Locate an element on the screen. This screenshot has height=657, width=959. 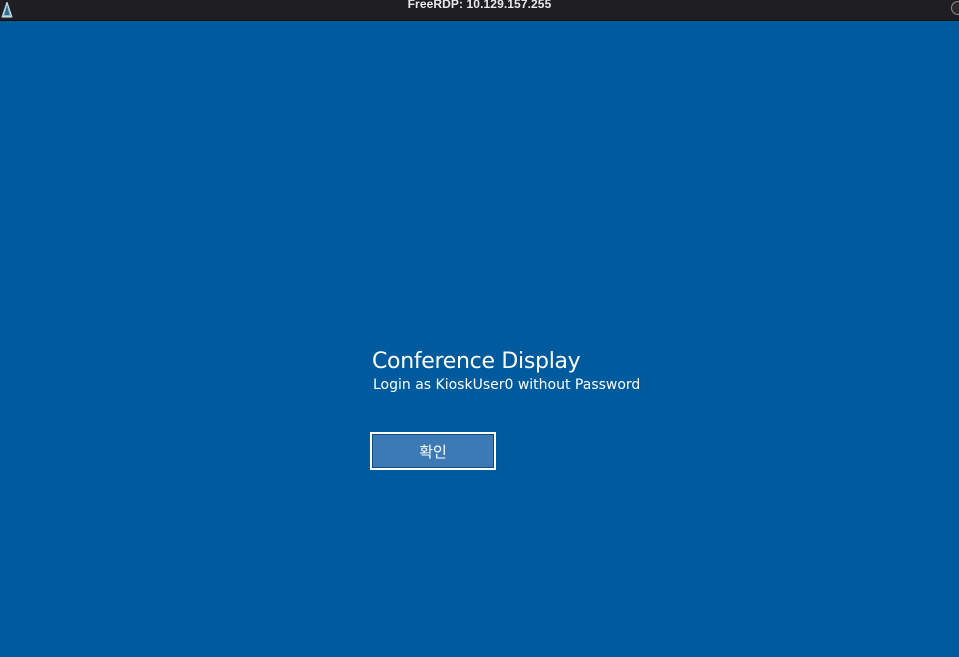
window-control-icon is located at coordinates (955, 8).